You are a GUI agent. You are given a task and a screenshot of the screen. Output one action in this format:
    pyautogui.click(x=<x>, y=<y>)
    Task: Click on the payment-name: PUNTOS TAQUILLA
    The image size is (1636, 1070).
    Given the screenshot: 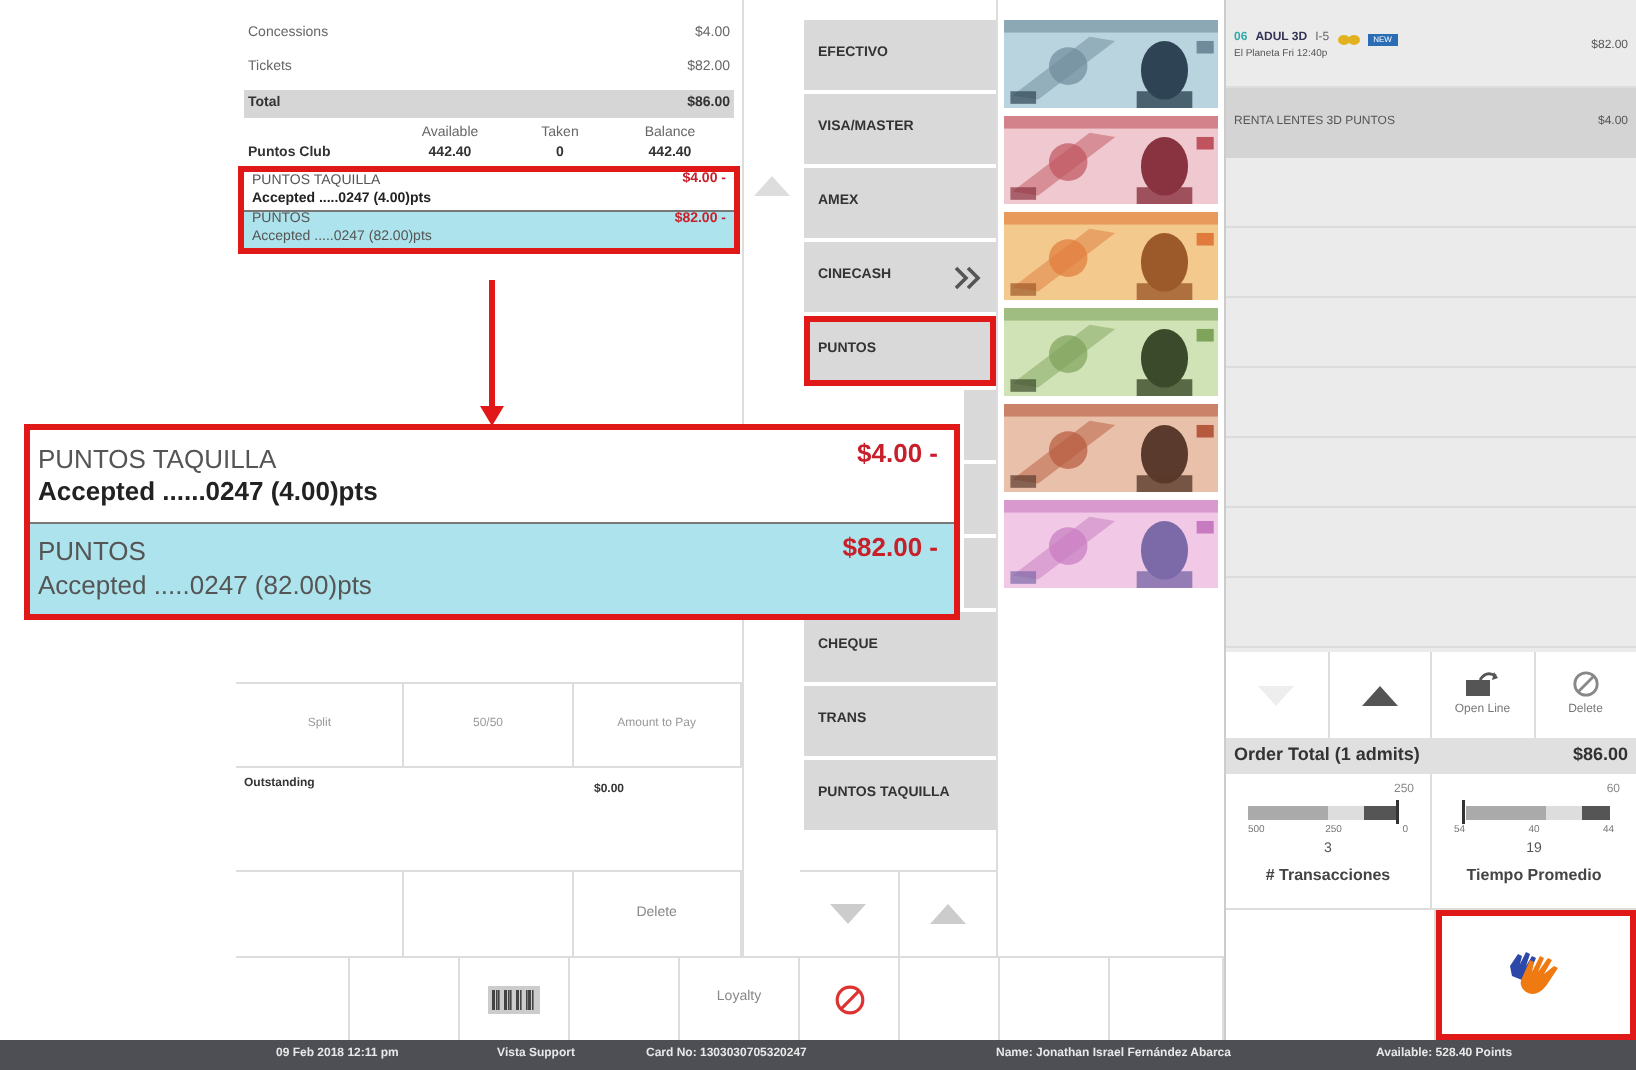 What is the action you would take?
    pyautogui.click(x=158, y=459)
    